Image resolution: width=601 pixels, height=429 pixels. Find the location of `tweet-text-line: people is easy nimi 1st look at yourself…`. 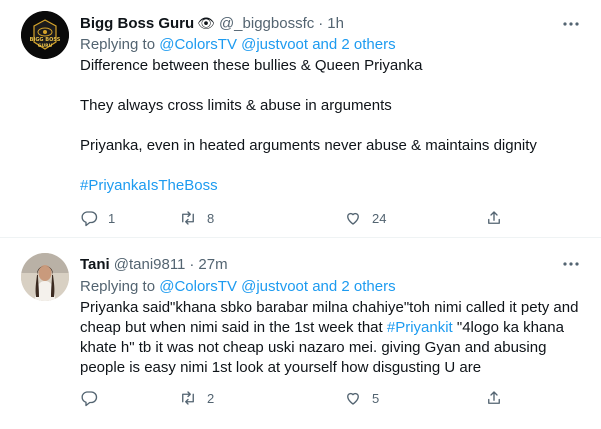

tweet-text-line: people is easy nimi 1st look at yourself… is located at coordinates (281, 367).